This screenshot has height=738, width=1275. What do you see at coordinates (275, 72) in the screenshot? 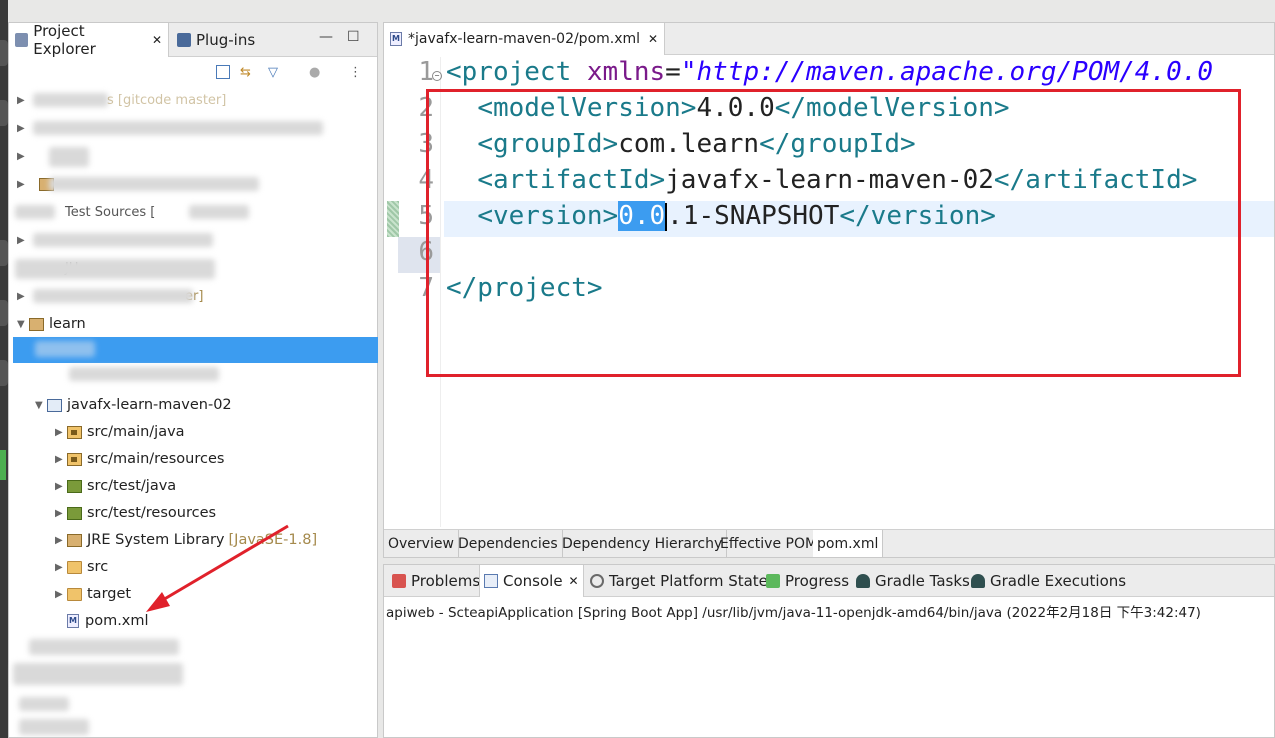
I see `filter-icon: ▽` at bounding box center [275, 72].